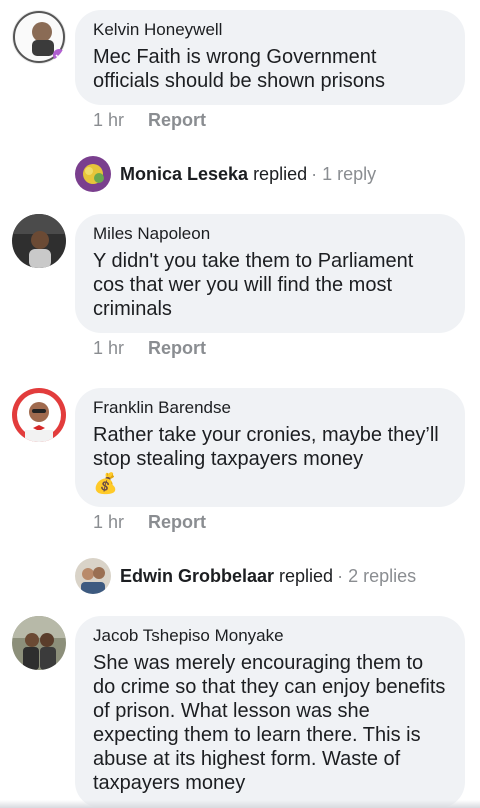 This screenshot has height=808, width=480. Describe the element at coordinates (240, 804) in the screenshot. I see `scroll-shadow` at that location.